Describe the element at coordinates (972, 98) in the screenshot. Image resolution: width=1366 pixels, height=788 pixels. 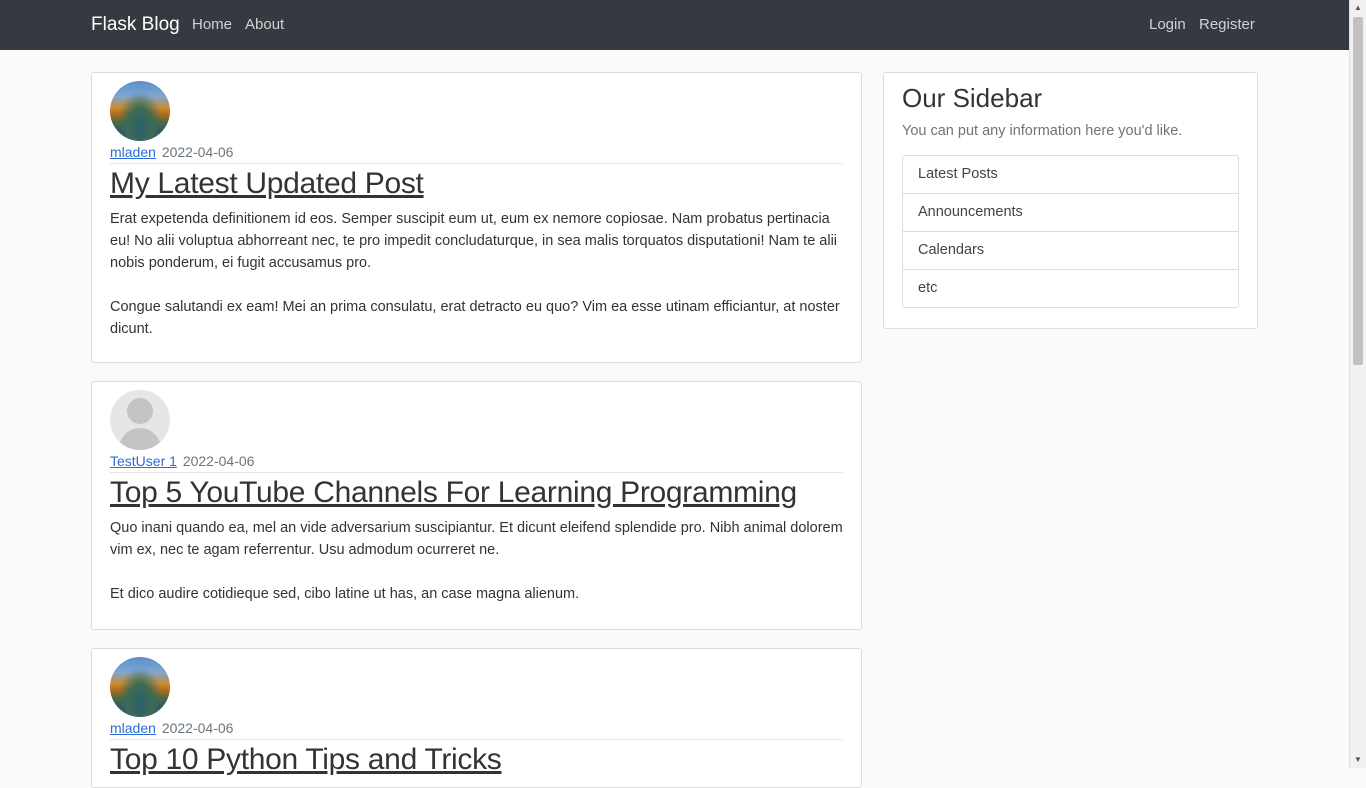
I see `sidebar-title: Our Sidebar` at that location.